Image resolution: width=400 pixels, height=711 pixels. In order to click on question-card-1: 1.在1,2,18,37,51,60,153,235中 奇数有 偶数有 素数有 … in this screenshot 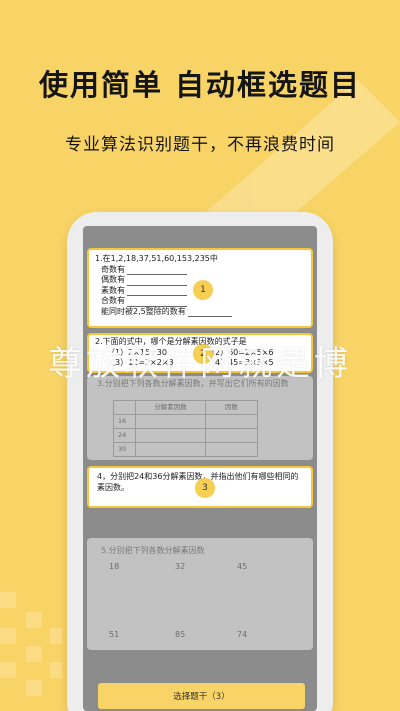, I will do `click(200, 288)`.